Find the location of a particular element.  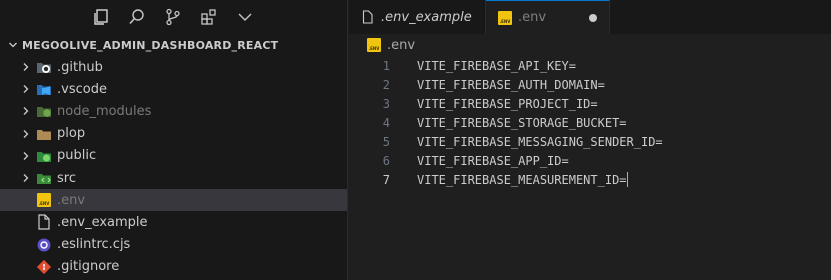

folder-icon is located at coordinates (44, 134).